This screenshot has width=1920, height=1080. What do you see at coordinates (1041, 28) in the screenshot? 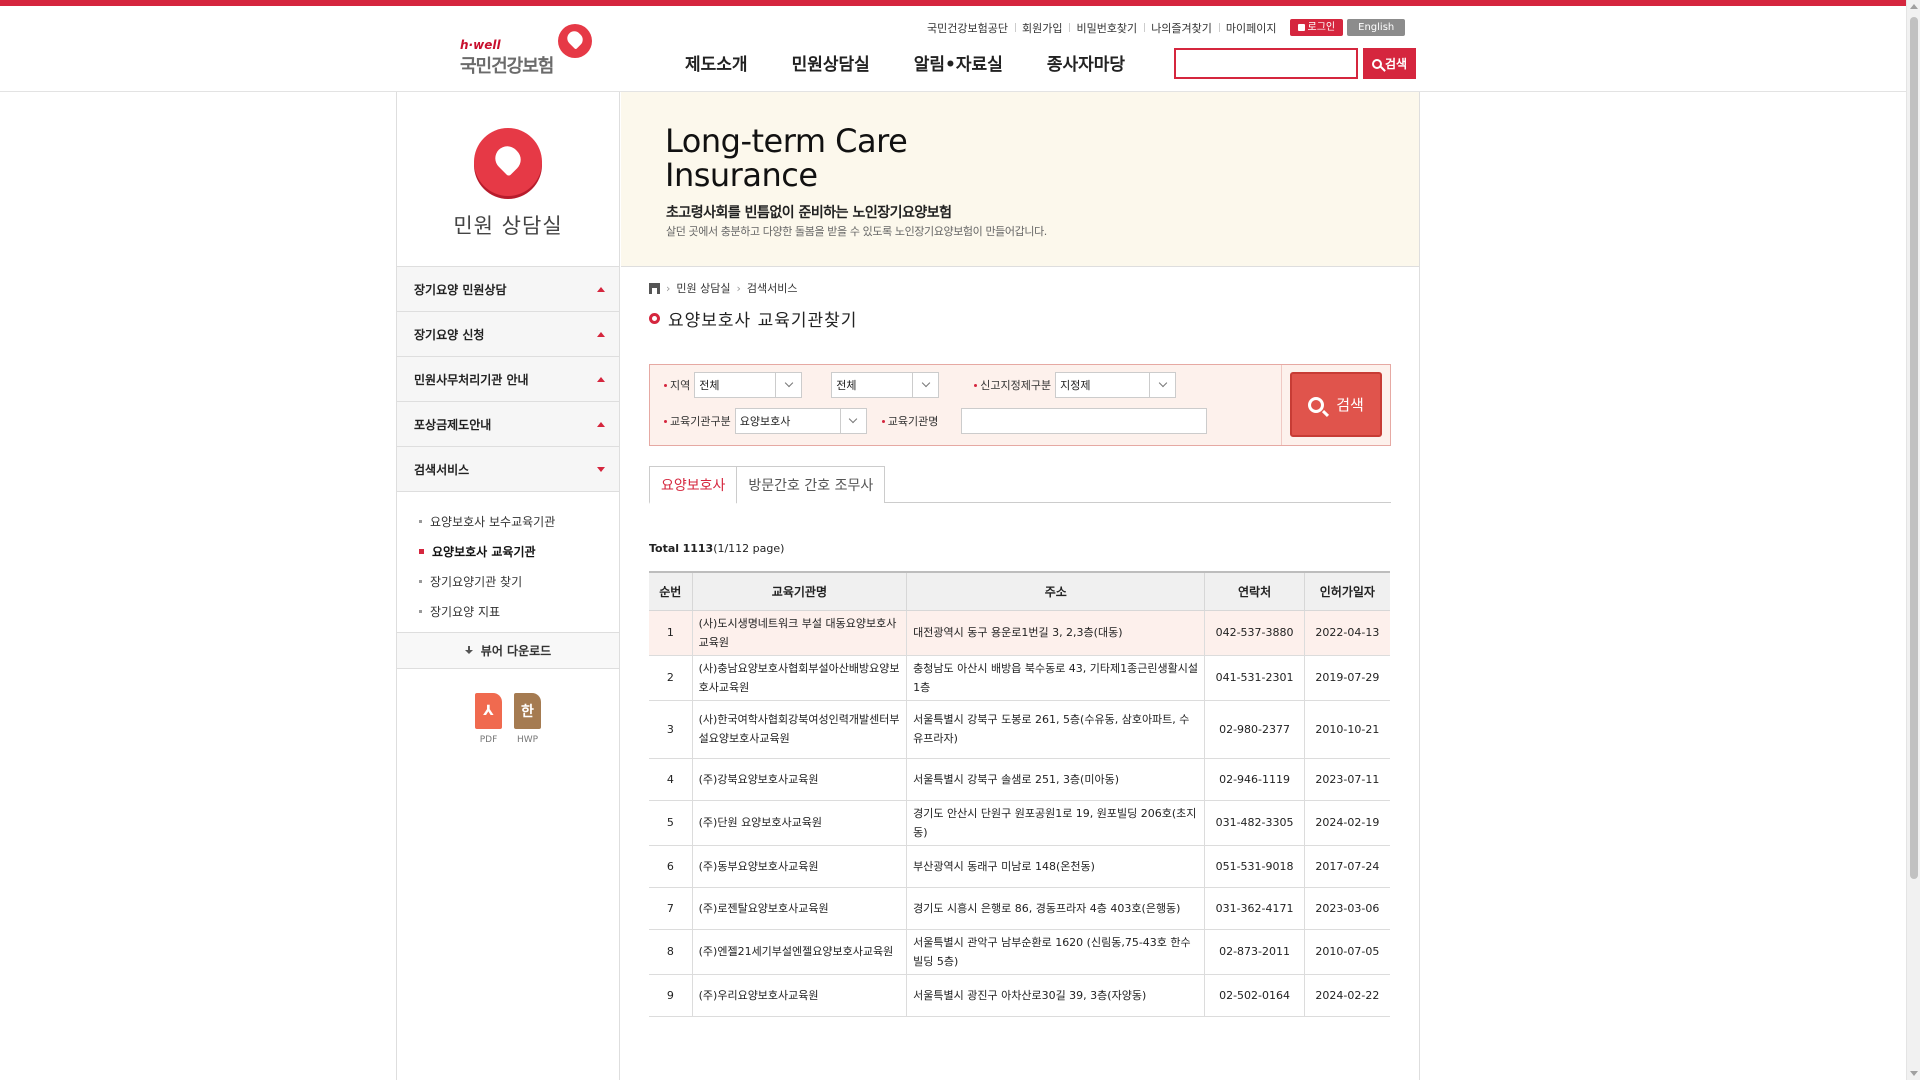
I see `util-link-signup: 회원가입` at bounding box center [1041, 28].